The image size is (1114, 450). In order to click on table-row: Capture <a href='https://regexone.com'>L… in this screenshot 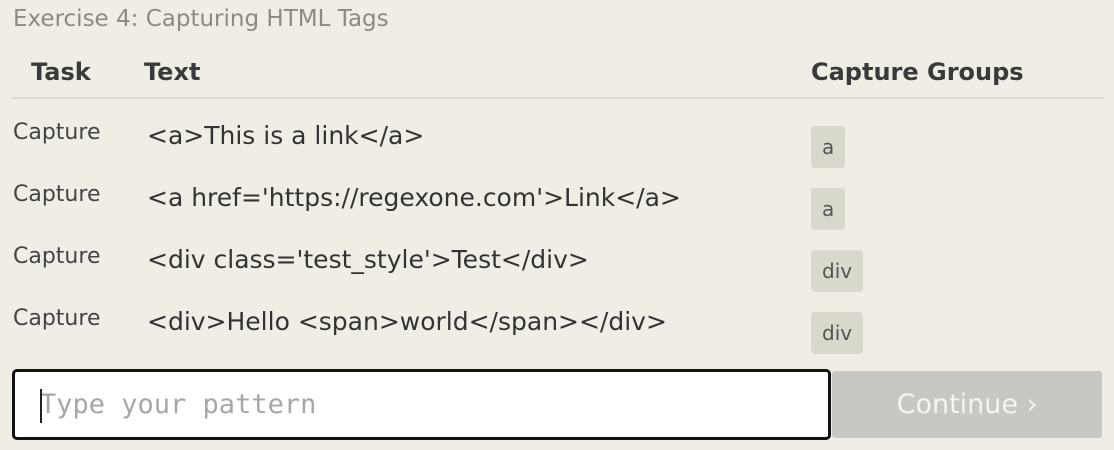, I will do `click(557, 213)`.